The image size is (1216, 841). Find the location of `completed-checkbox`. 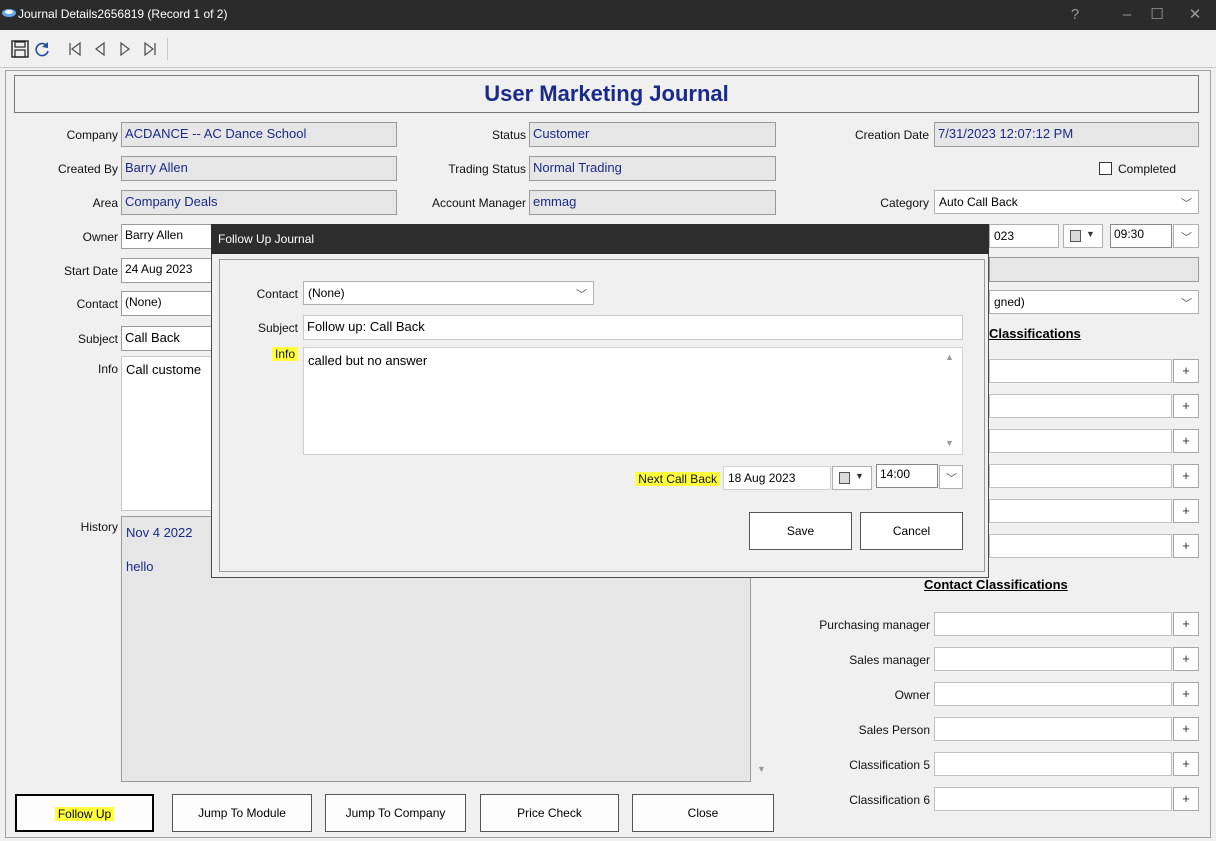

completed-checkbox is located at coordinates (1105, 168).